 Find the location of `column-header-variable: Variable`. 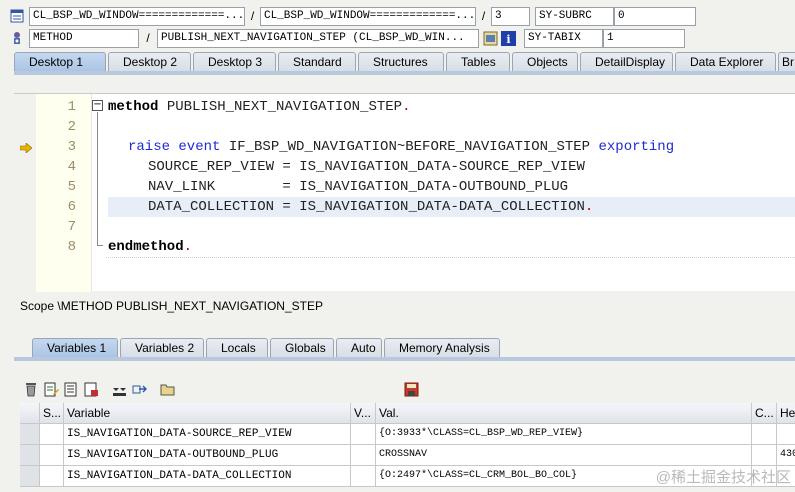

column-header-variable: Variable is located at coordinates (207, 413).